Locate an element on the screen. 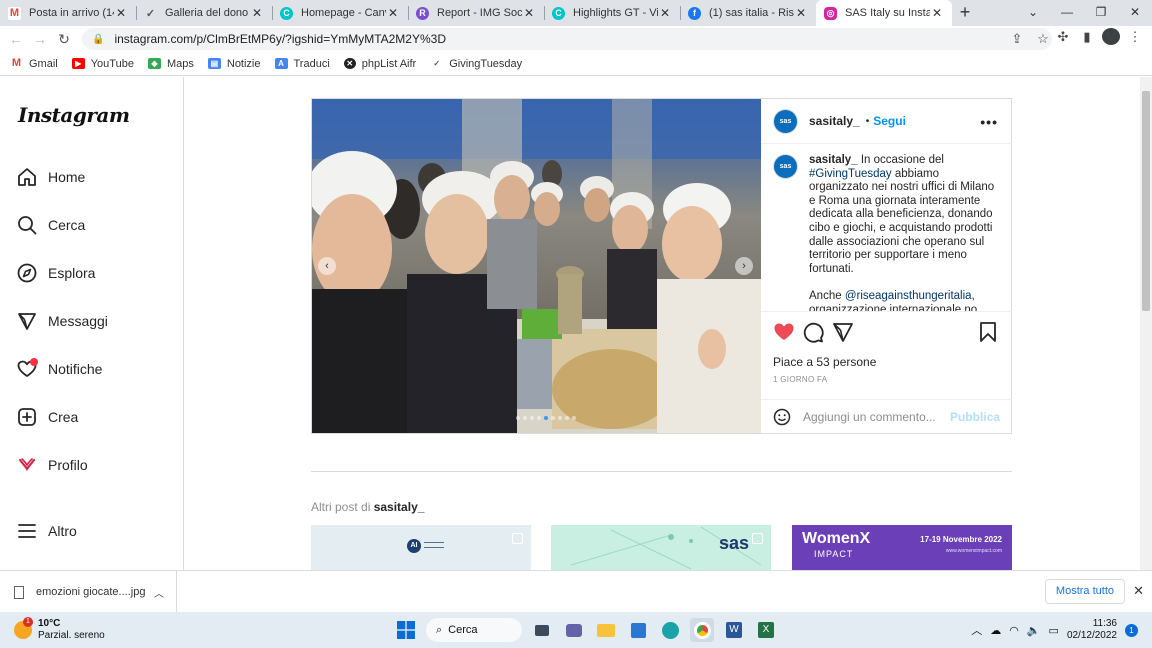 The height and width of the screenshot is (648, 1152). taskbar-search: ⌕ Cerca is located at coordinates (474, 630).